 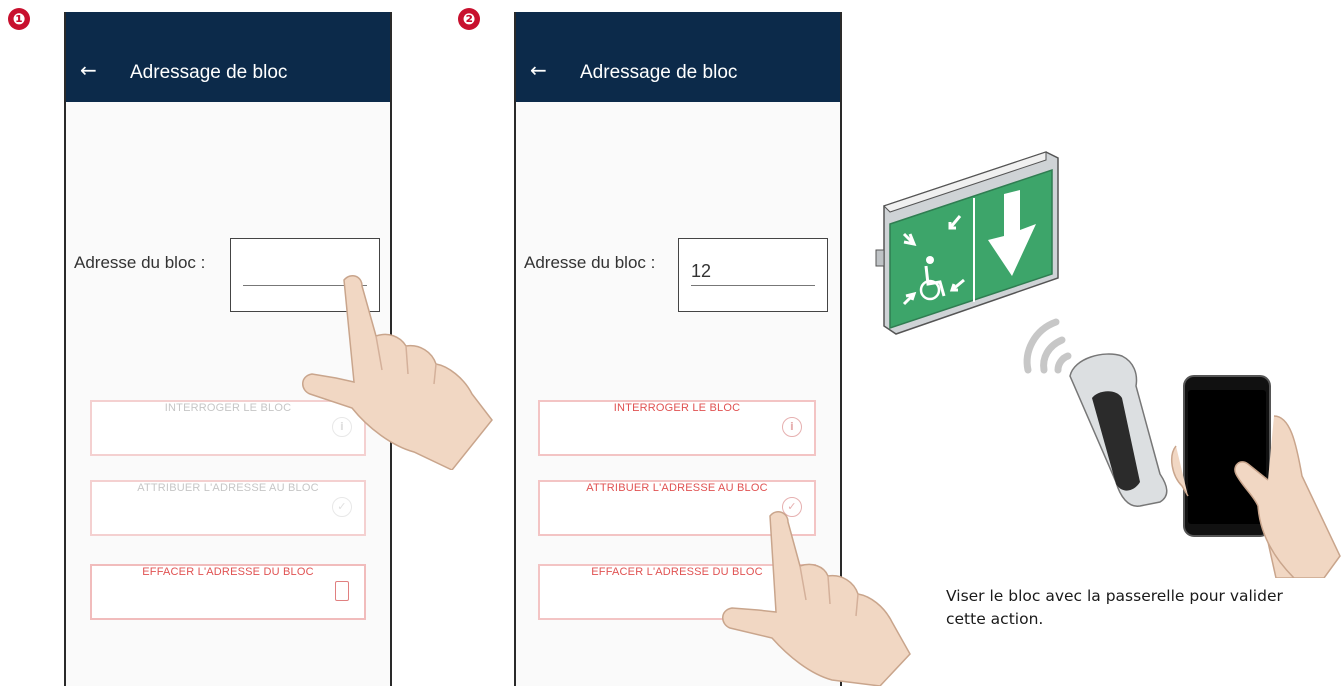 I want to click on gateway-and-smartphone-illustration, so click(x=1205, y=465).